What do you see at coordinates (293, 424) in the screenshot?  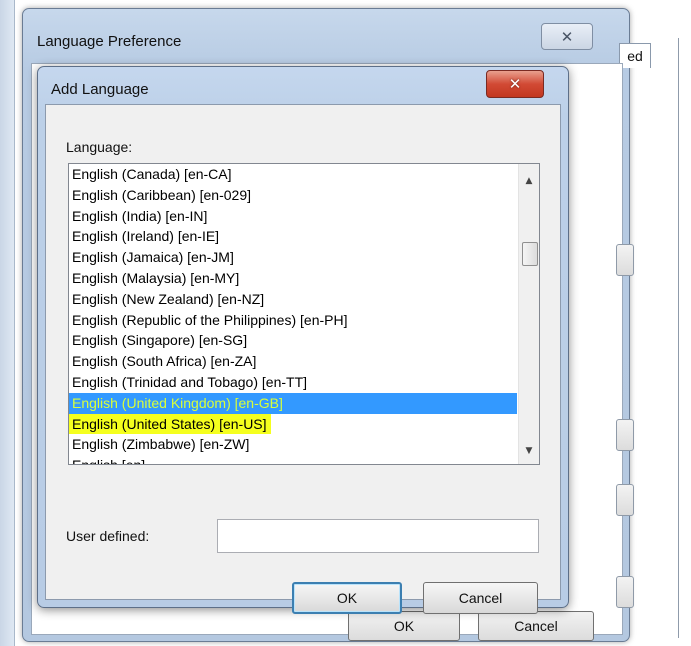 I see `language-list-item: English (United States) [en-US]` at bounding box center [293, 424].